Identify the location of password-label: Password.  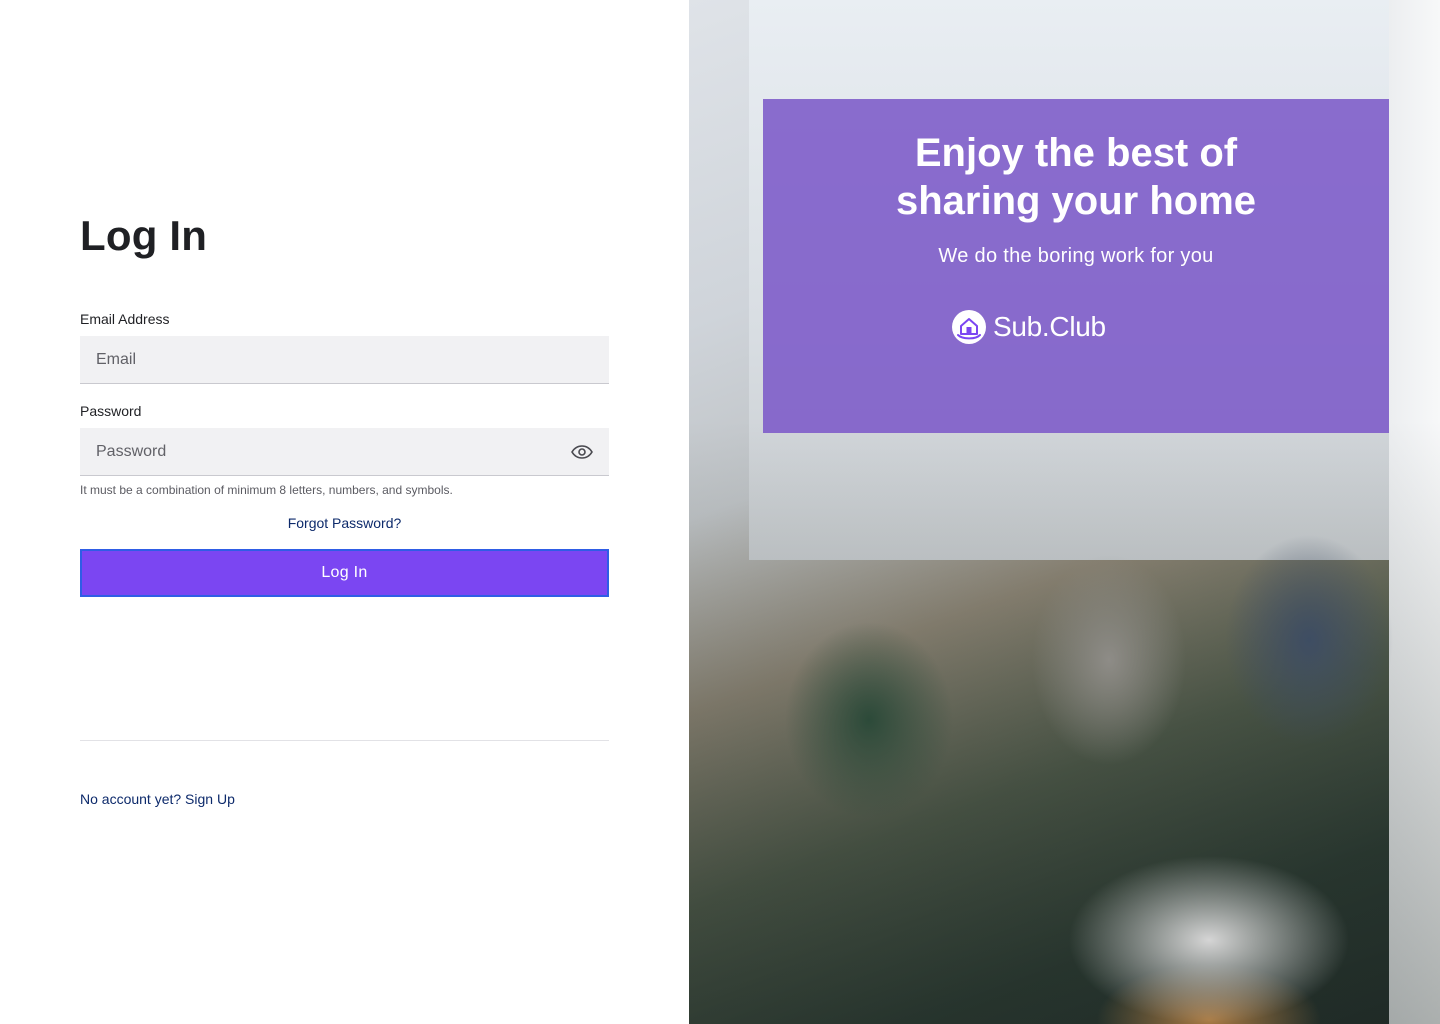
(111, 411).